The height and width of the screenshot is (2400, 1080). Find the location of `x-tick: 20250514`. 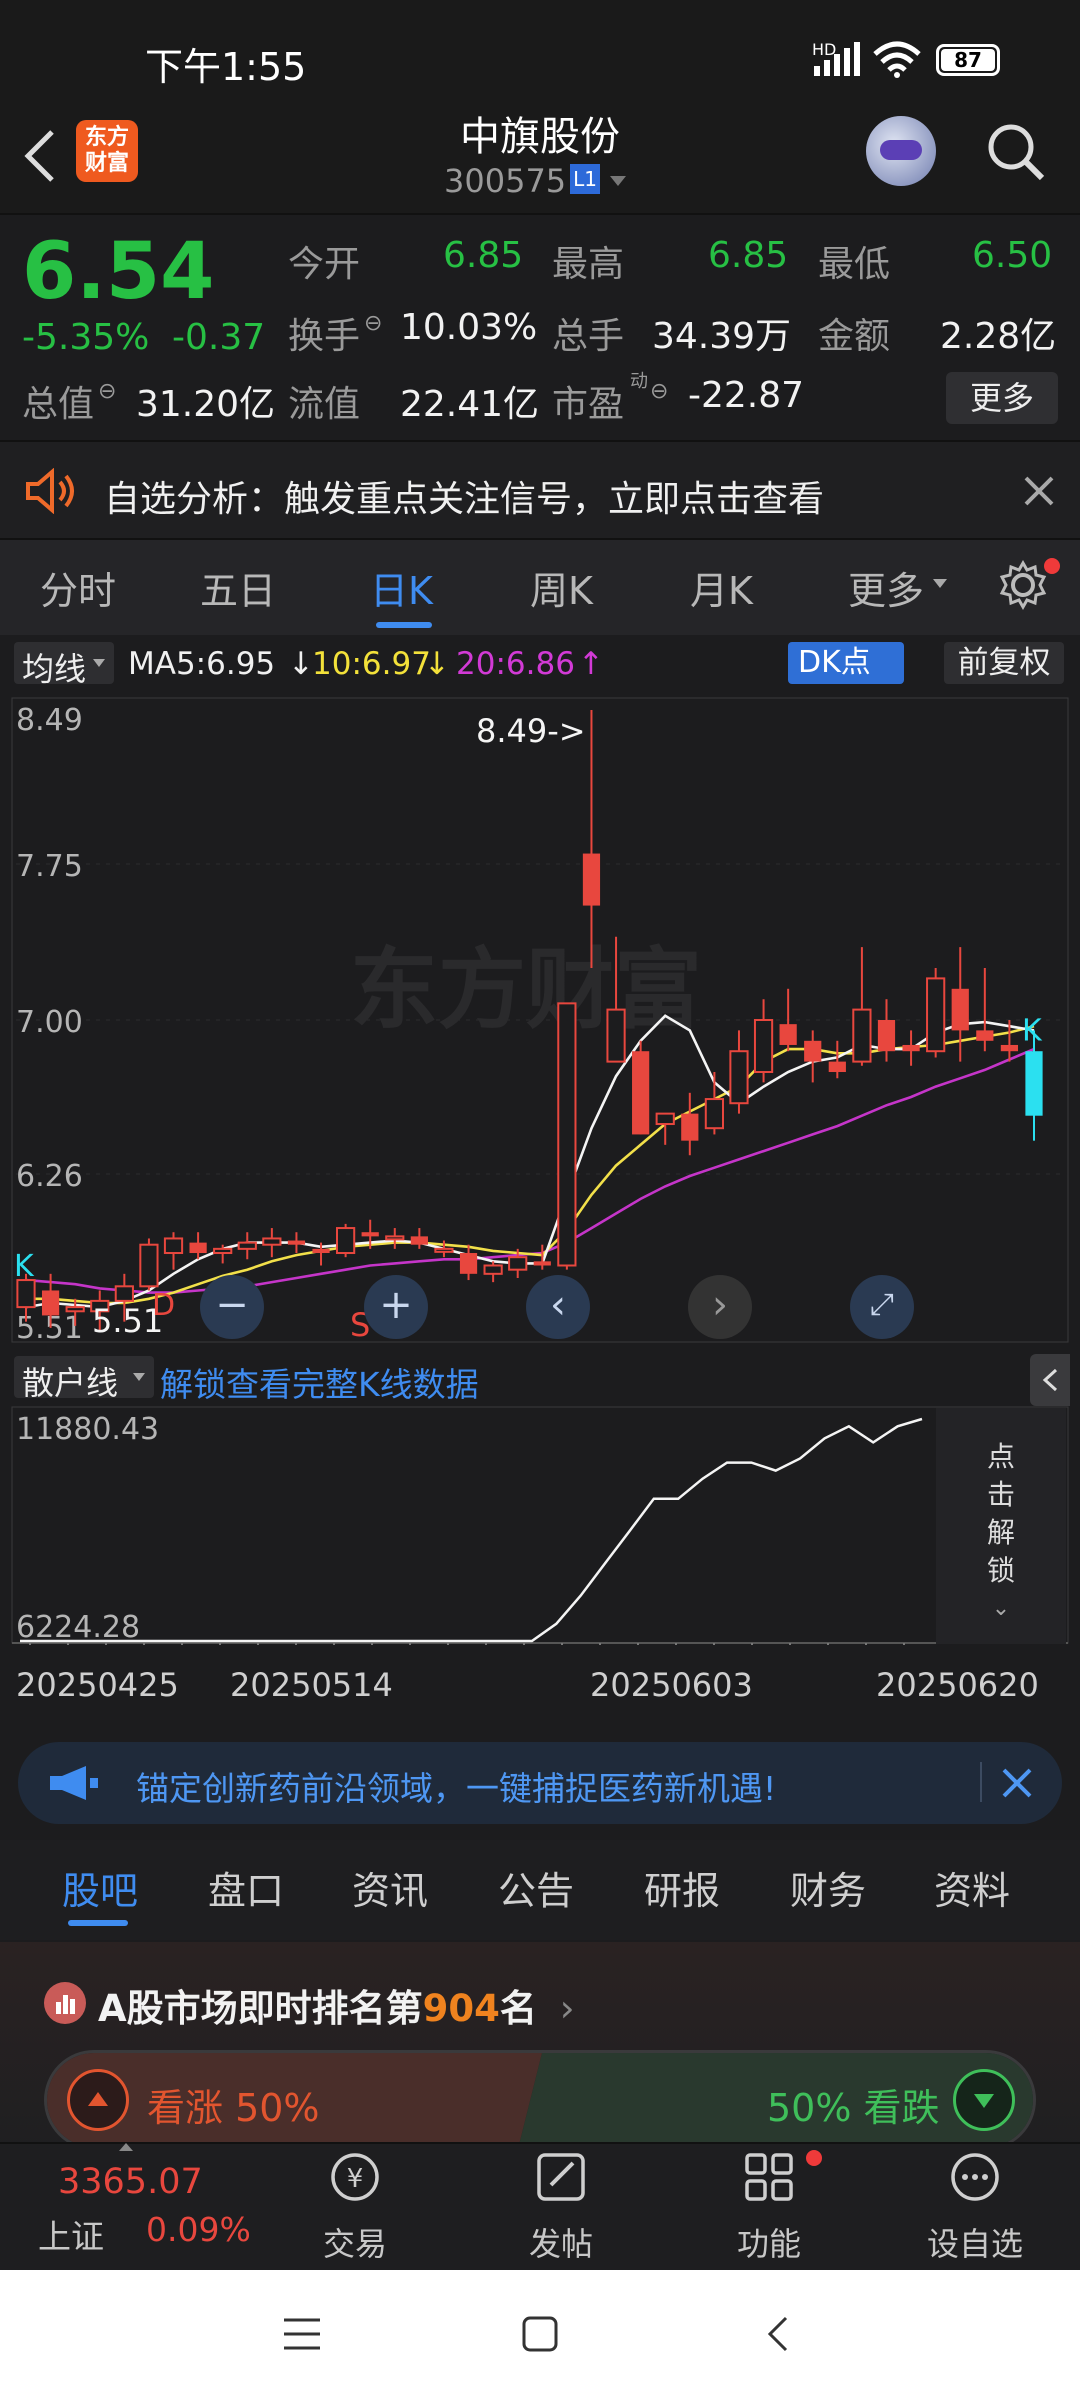

x-tick: 20250514 is located at coordinates (311, 1685).